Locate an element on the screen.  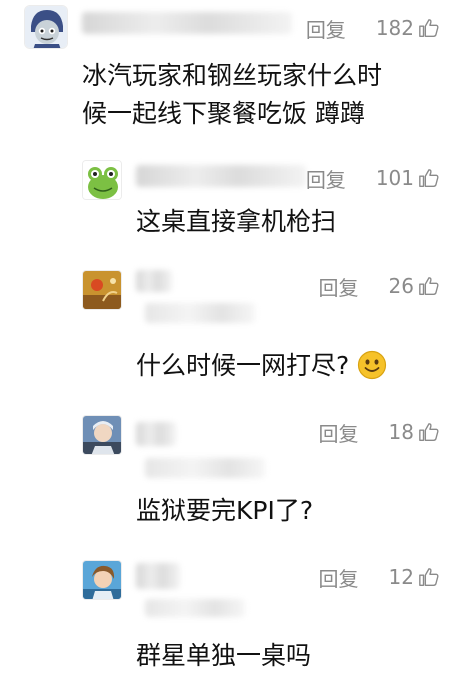
comment-actions: 回复 101 is located at coordinates (373, 178).